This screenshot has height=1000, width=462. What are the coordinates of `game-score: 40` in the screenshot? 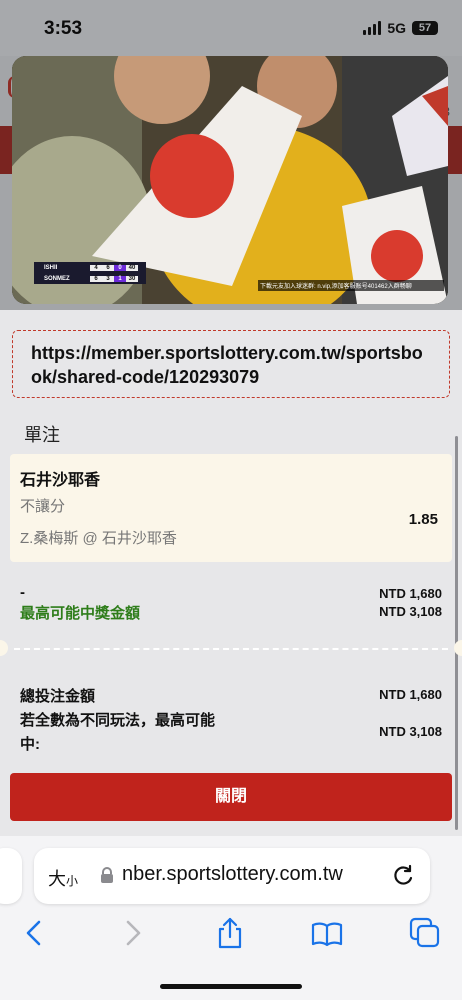 It's located at (132, 267).